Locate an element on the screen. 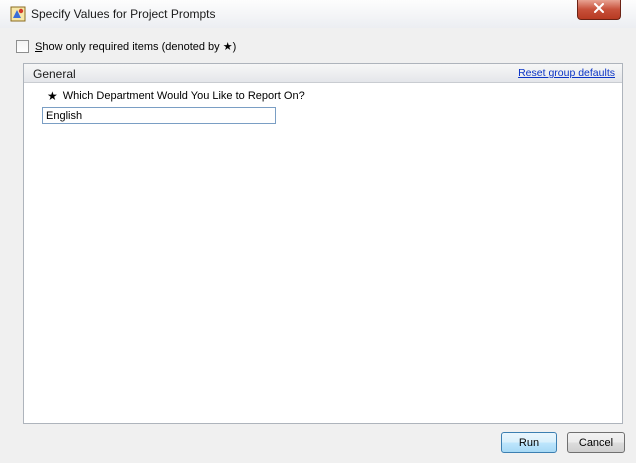 The image size is (636, 463). group-title: General is located at coordinates (54, 74).